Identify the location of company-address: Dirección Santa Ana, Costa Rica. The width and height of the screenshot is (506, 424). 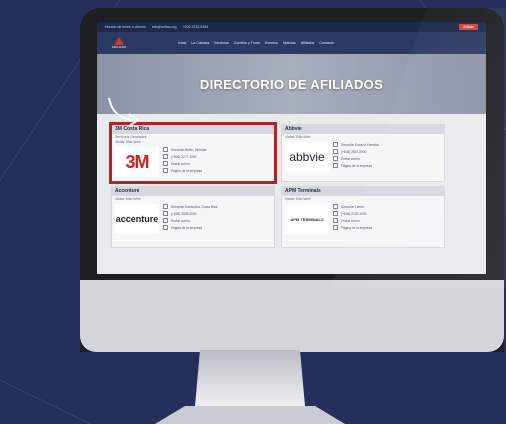
(194, 206).